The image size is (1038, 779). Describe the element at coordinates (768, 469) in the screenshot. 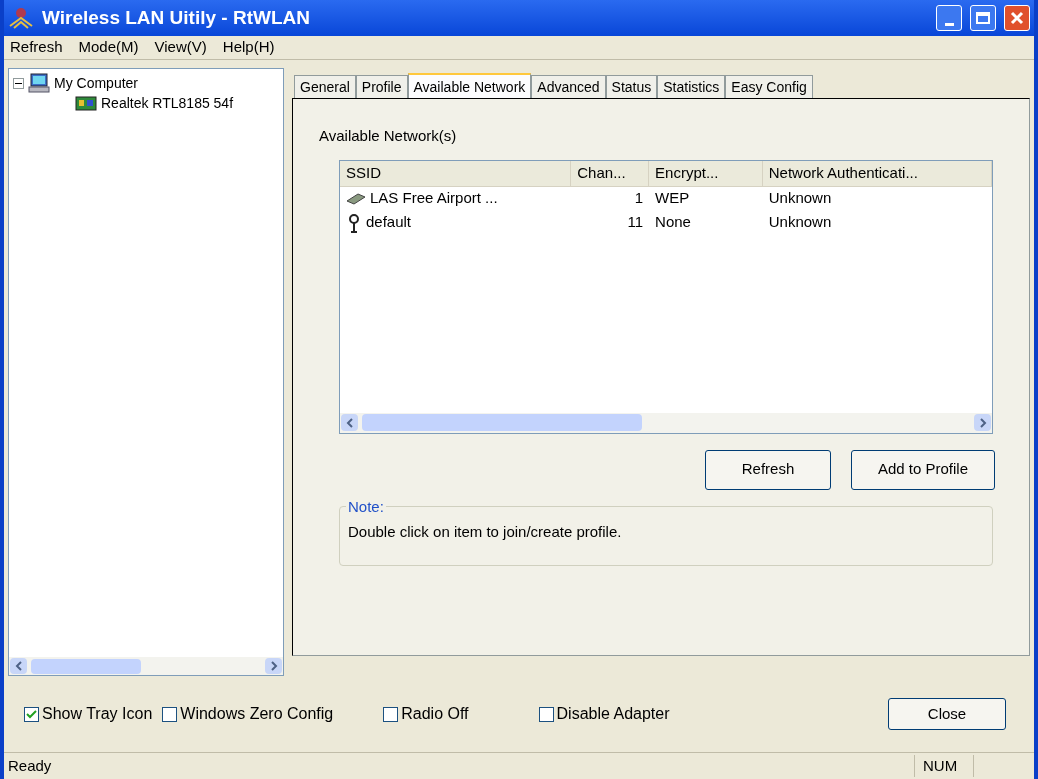

I see `button: Refresh` at that location.